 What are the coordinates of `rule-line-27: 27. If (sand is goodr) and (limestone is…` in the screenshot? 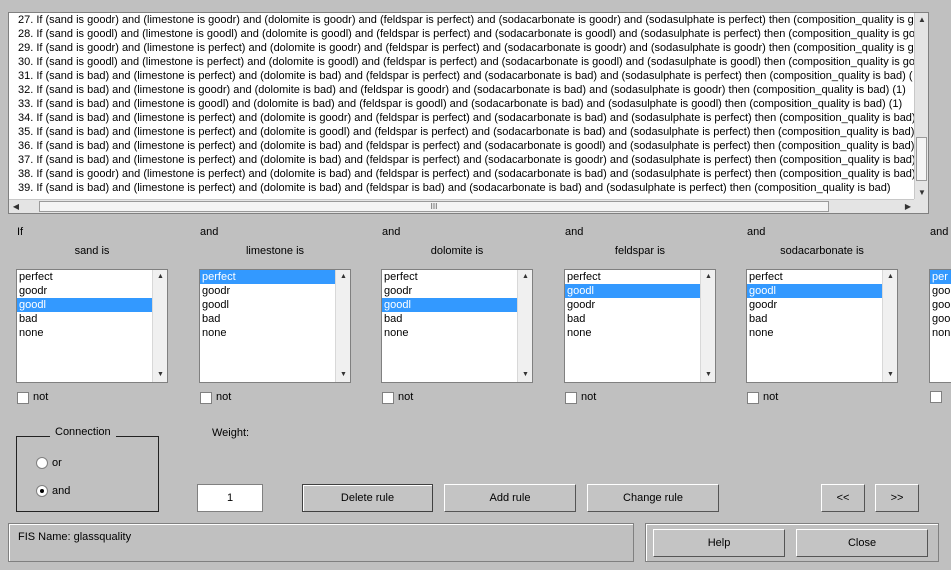 It's located at (462, 20).